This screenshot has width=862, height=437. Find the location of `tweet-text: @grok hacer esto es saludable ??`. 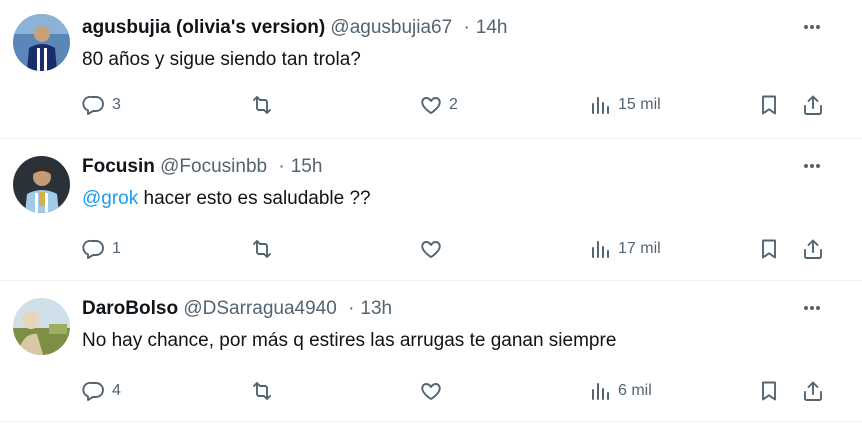

tweet-text: @grok hacer esto es saludable ?? is located at coordinates (226, 199).